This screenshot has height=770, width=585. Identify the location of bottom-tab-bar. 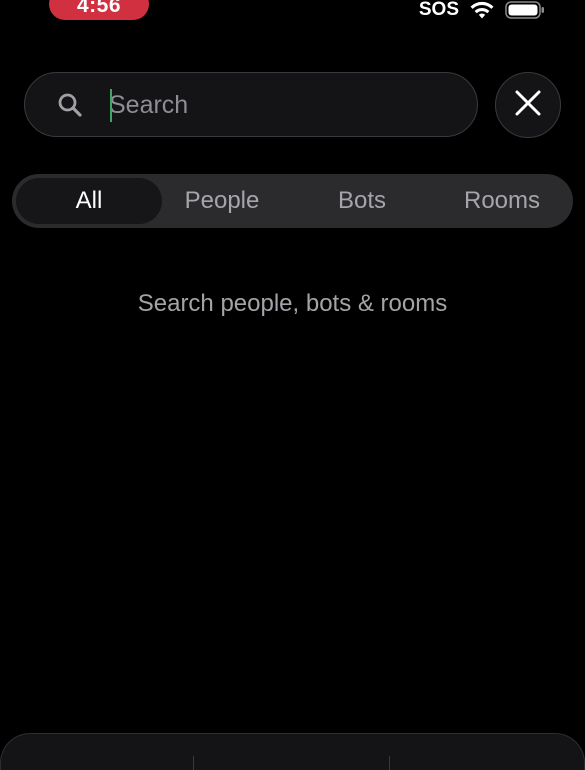
(292, 751).